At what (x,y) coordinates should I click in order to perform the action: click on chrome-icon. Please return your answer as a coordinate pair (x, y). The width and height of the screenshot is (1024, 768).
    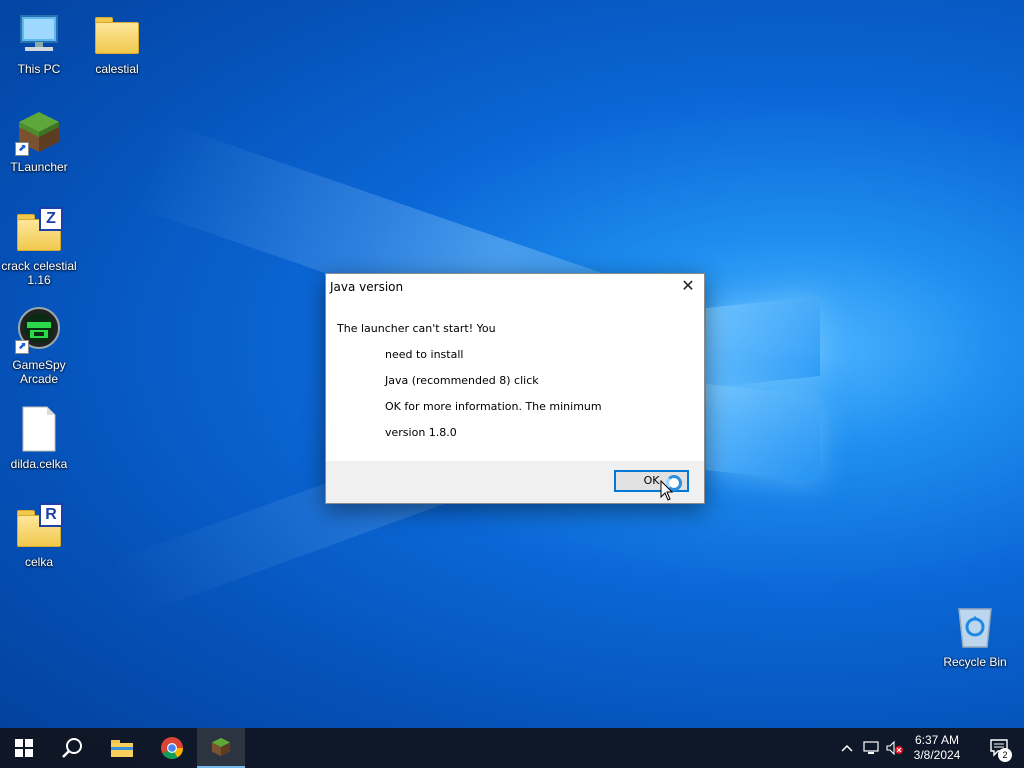
    Looking at the image, I should click on (172, 748).